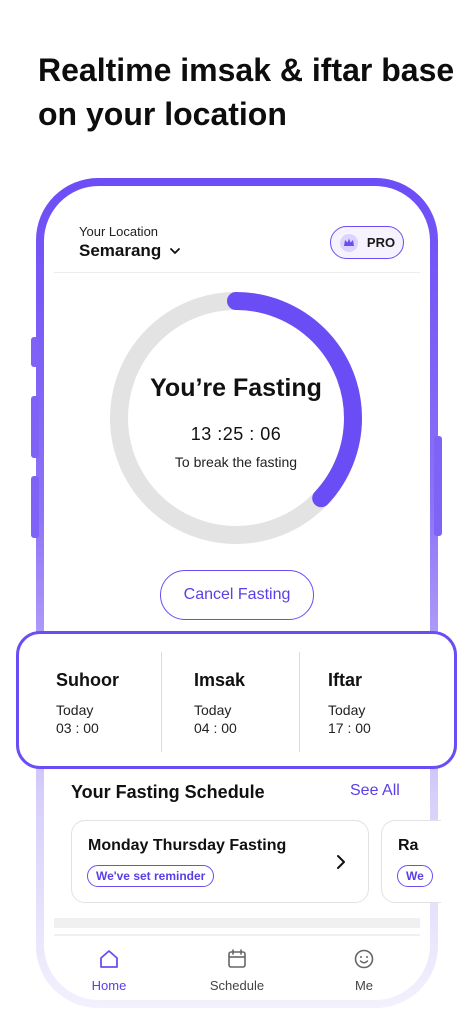 The width and height of the screenshot is (473, 1024). Describe the element at coordinates (87, 680) in the screenshot. I see `time-name: Suhoor` at that location.